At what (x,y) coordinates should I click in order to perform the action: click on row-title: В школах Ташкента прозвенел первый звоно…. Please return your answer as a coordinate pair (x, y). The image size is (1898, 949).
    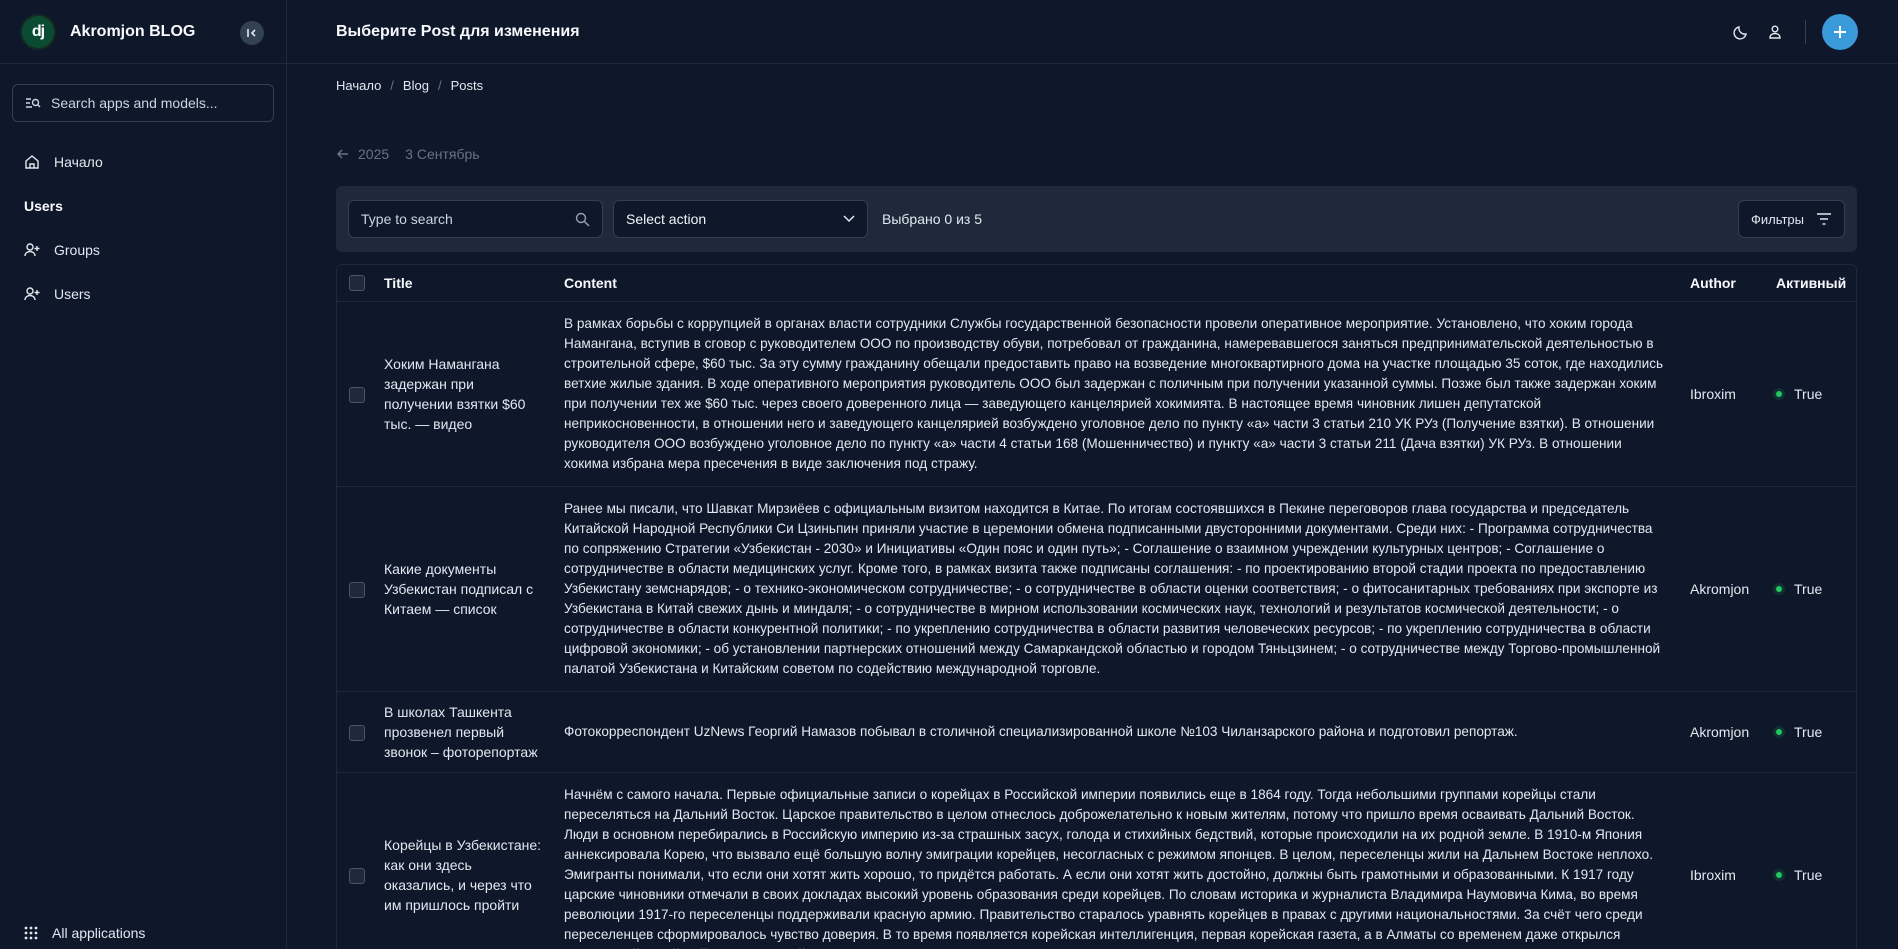
    Looking at the image, I should click on (464, 732).